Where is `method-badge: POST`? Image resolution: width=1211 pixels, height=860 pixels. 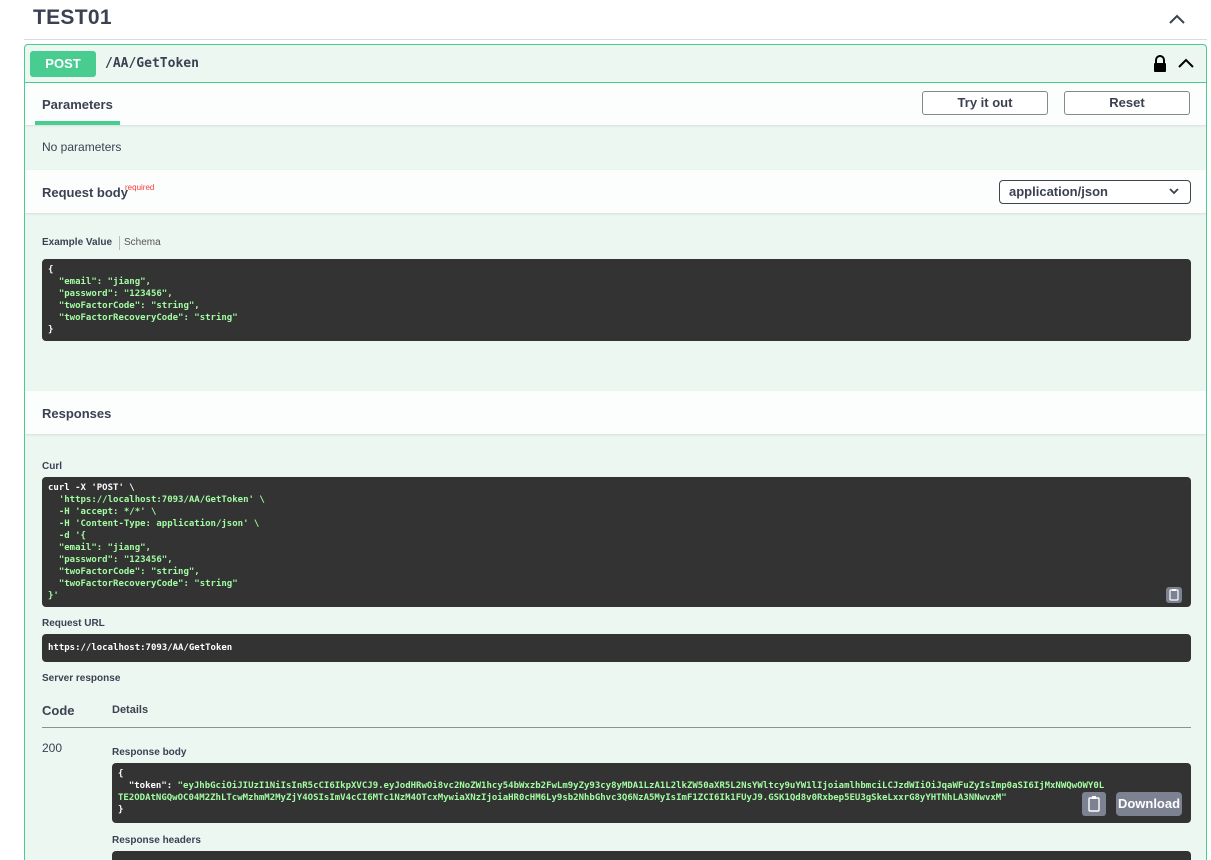
method-badge: POST is located at coordinates (63, 64).